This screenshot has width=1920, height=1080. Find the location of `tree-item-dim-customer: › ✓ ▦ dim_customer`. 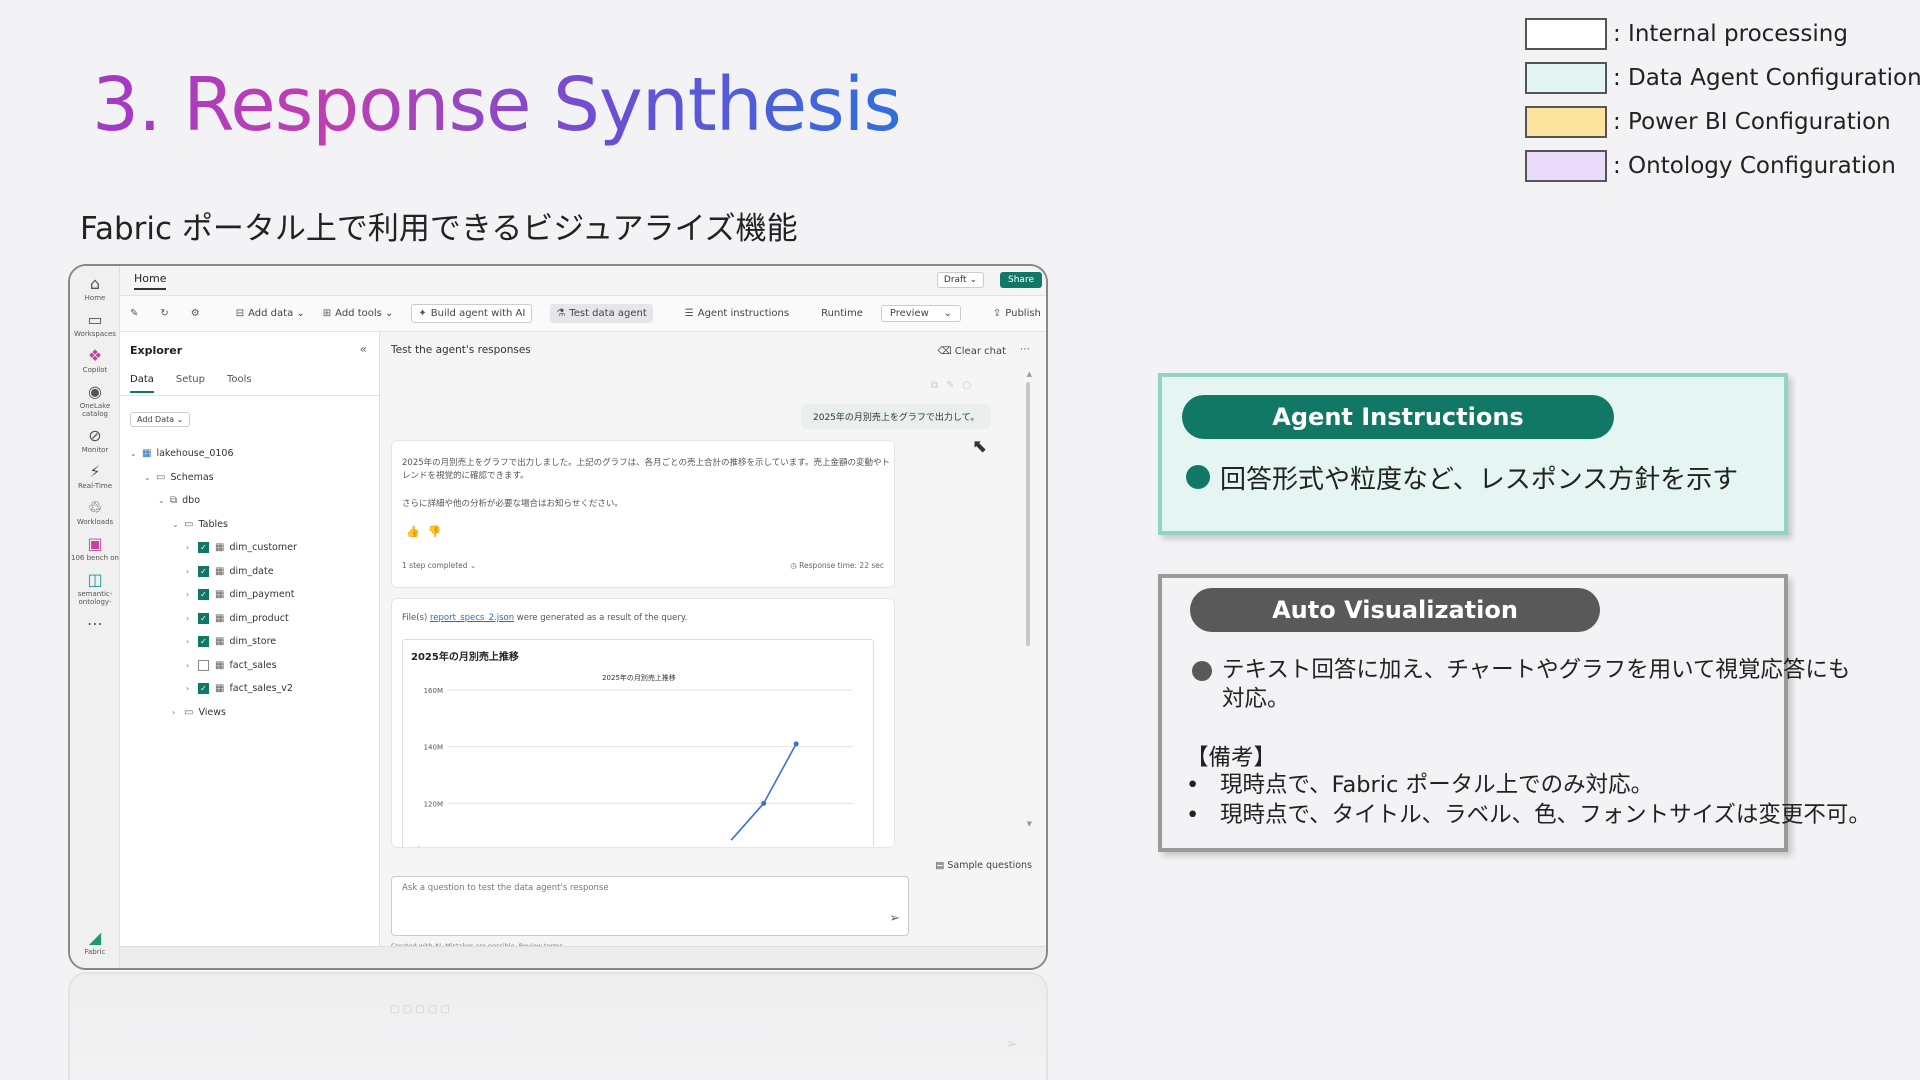

tree-item-dim-customer: › ✓ ▦ dim_customer is located at coordinates (250, 548).